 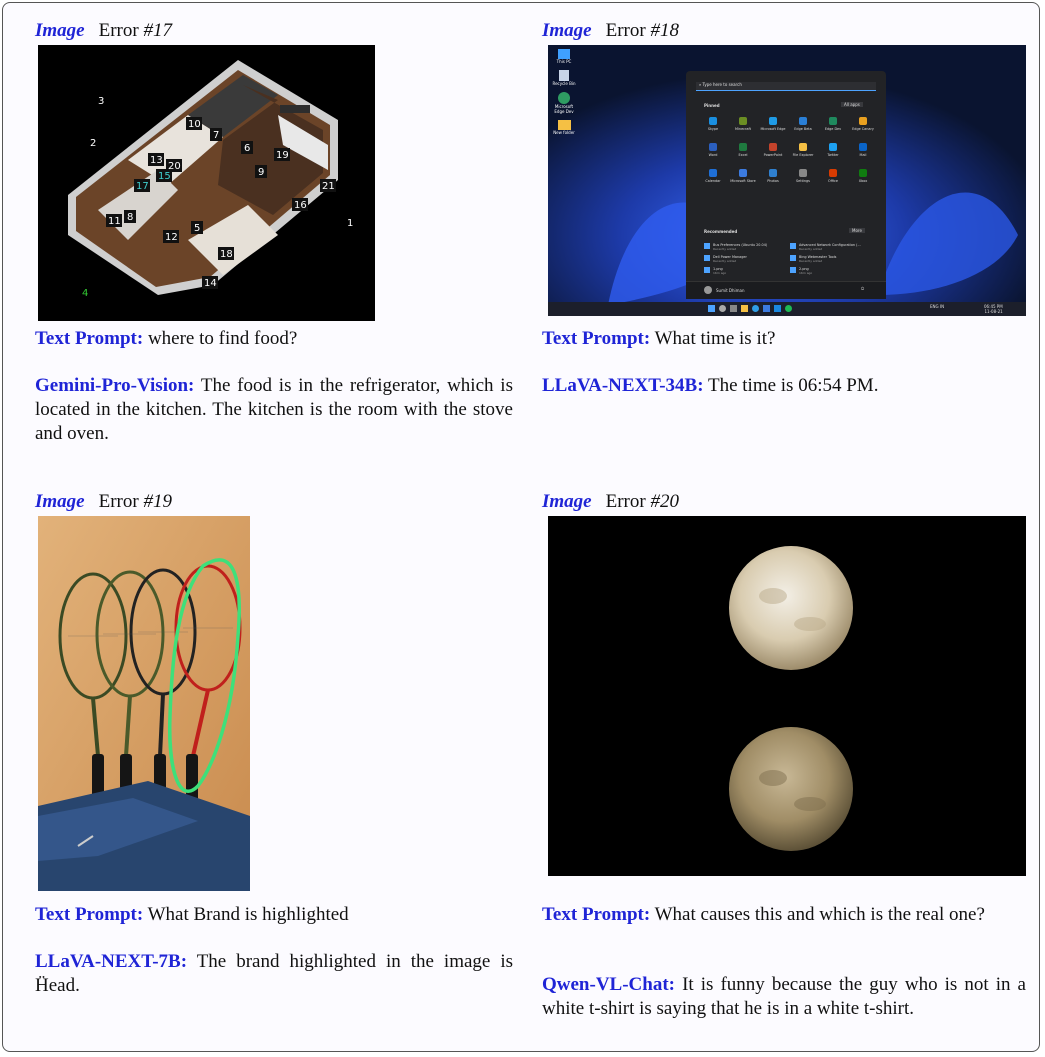 I want to click on app-label: Xbox, so click(x=863, y=181).